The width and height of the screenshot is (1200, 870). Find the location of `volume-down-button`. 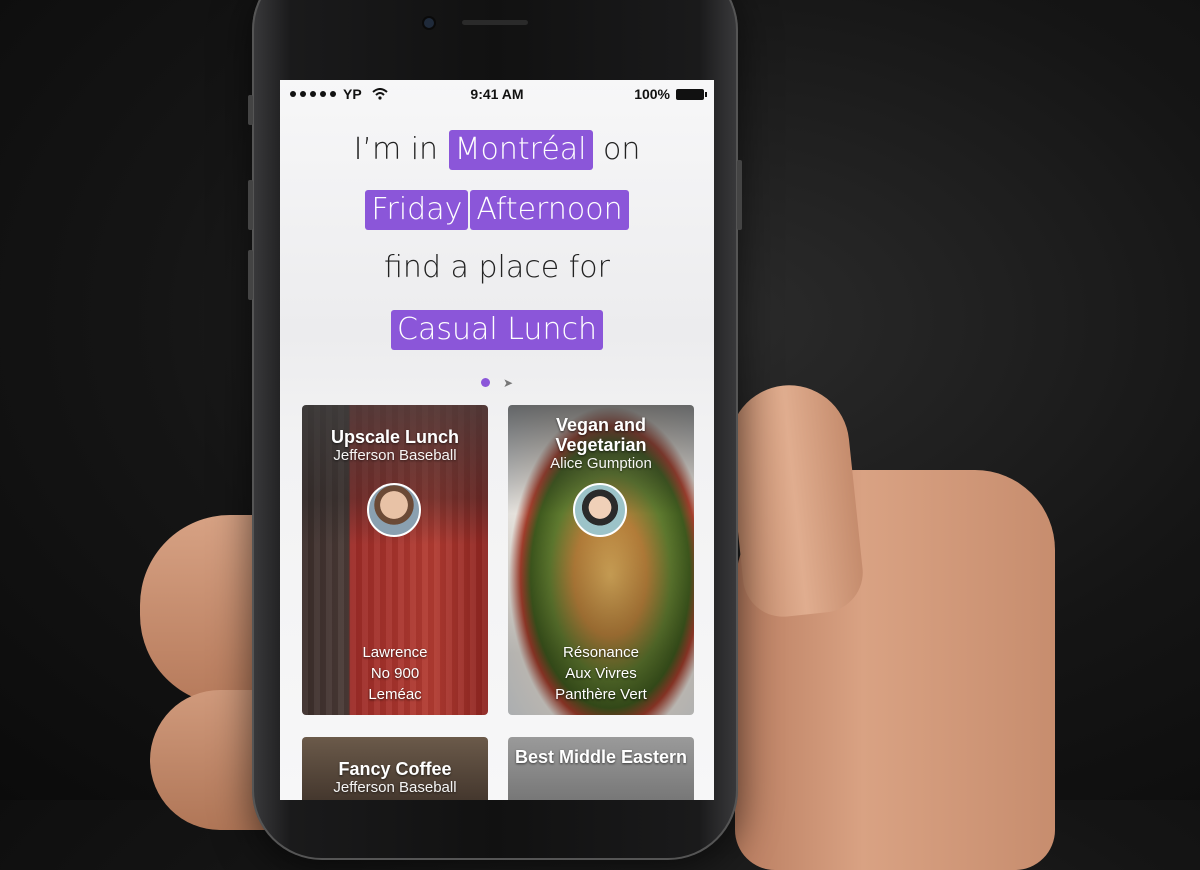

volume-down-button is located at coordinates (250, 275).